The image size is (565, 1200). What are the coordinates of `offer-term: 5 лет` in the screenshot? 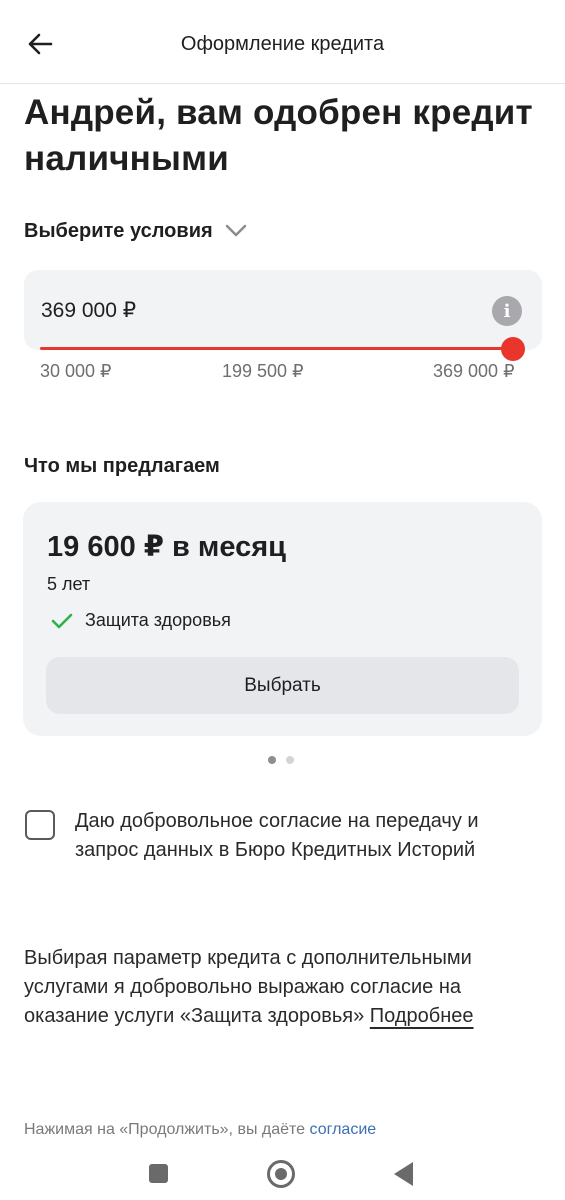 It's located at (69, 584).